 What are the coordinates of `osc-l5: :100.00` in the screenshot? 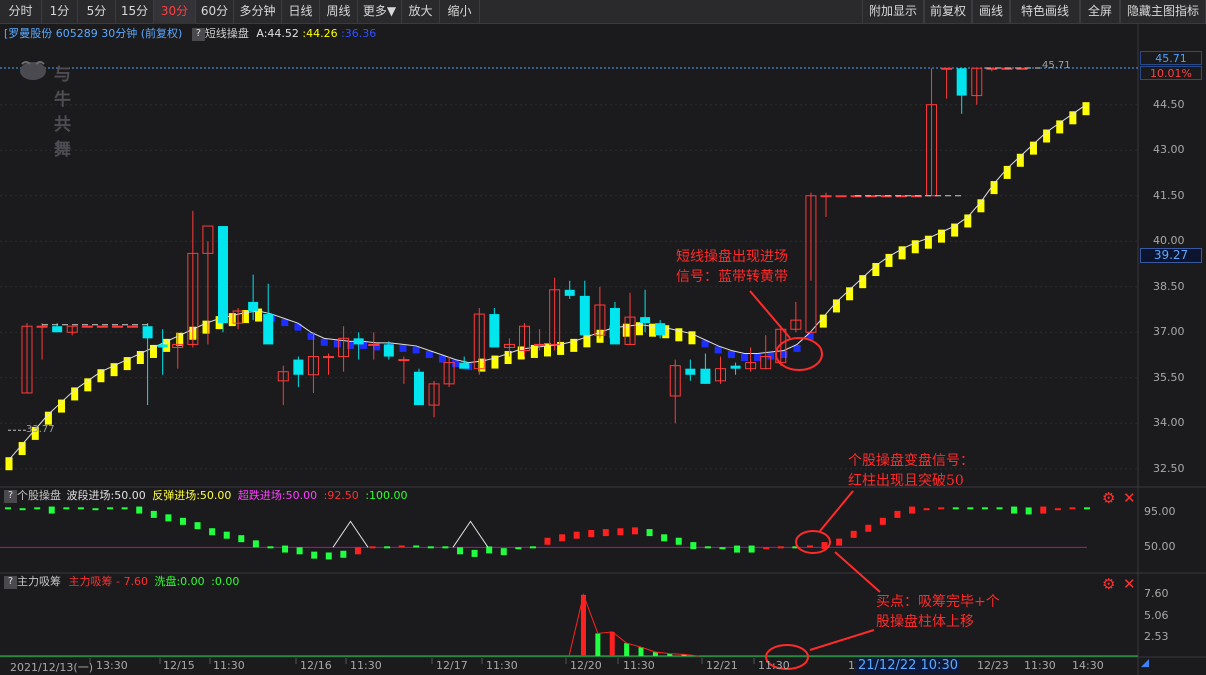 It's located at (386, 495).